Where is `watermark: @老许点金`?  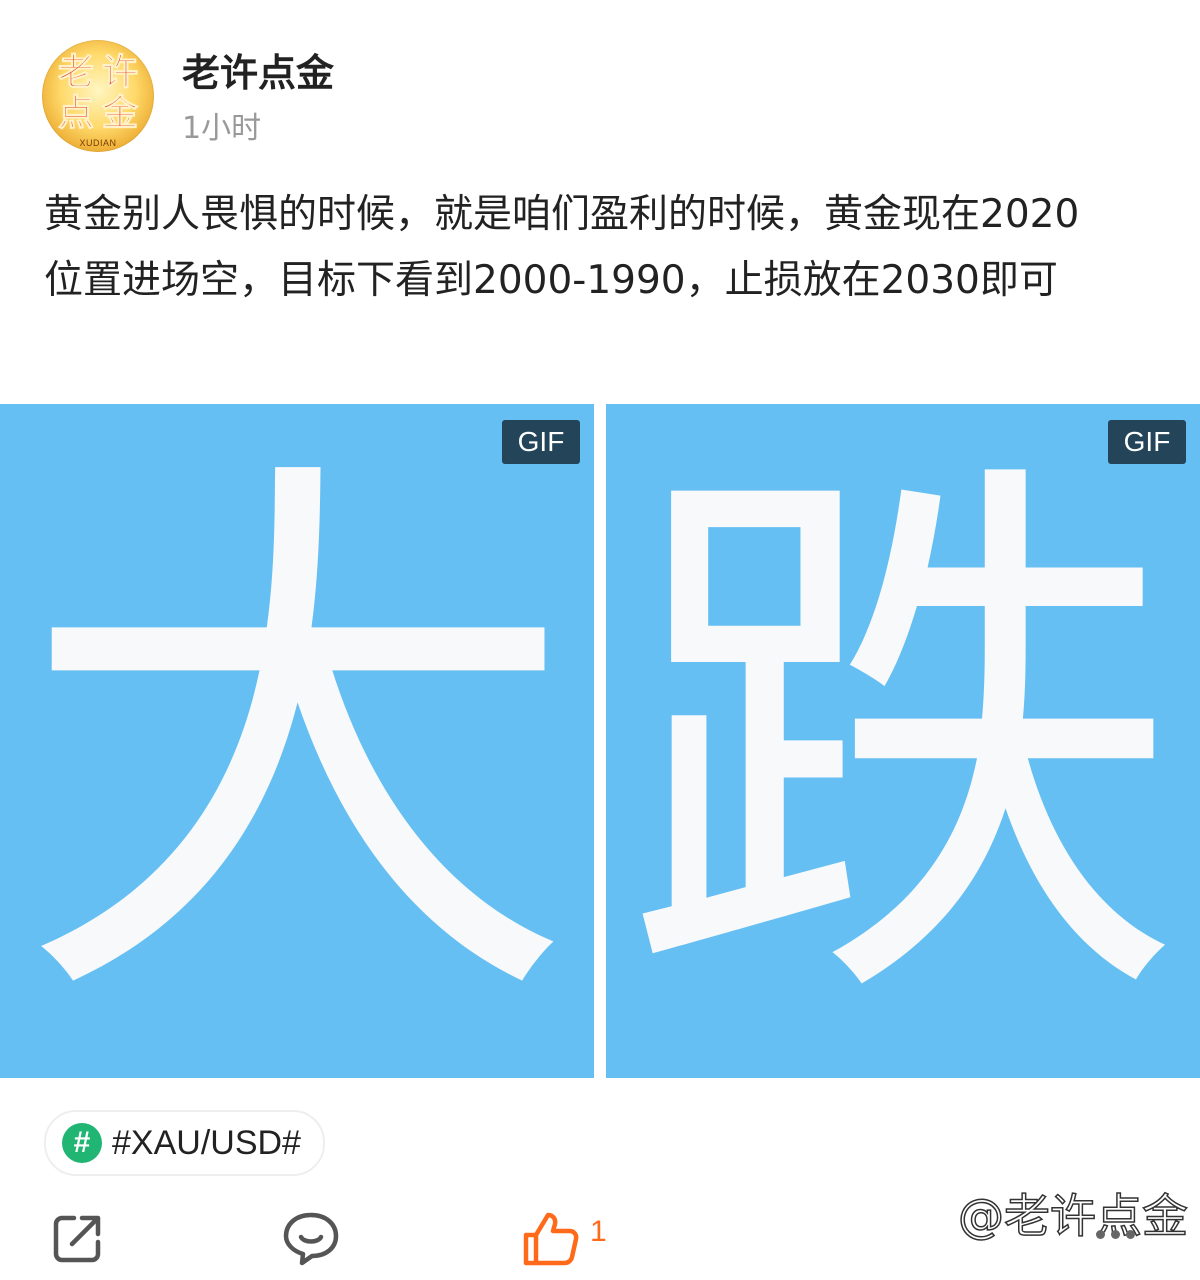 watermark: @老许点金 is located at coordinates (1073, 1216).